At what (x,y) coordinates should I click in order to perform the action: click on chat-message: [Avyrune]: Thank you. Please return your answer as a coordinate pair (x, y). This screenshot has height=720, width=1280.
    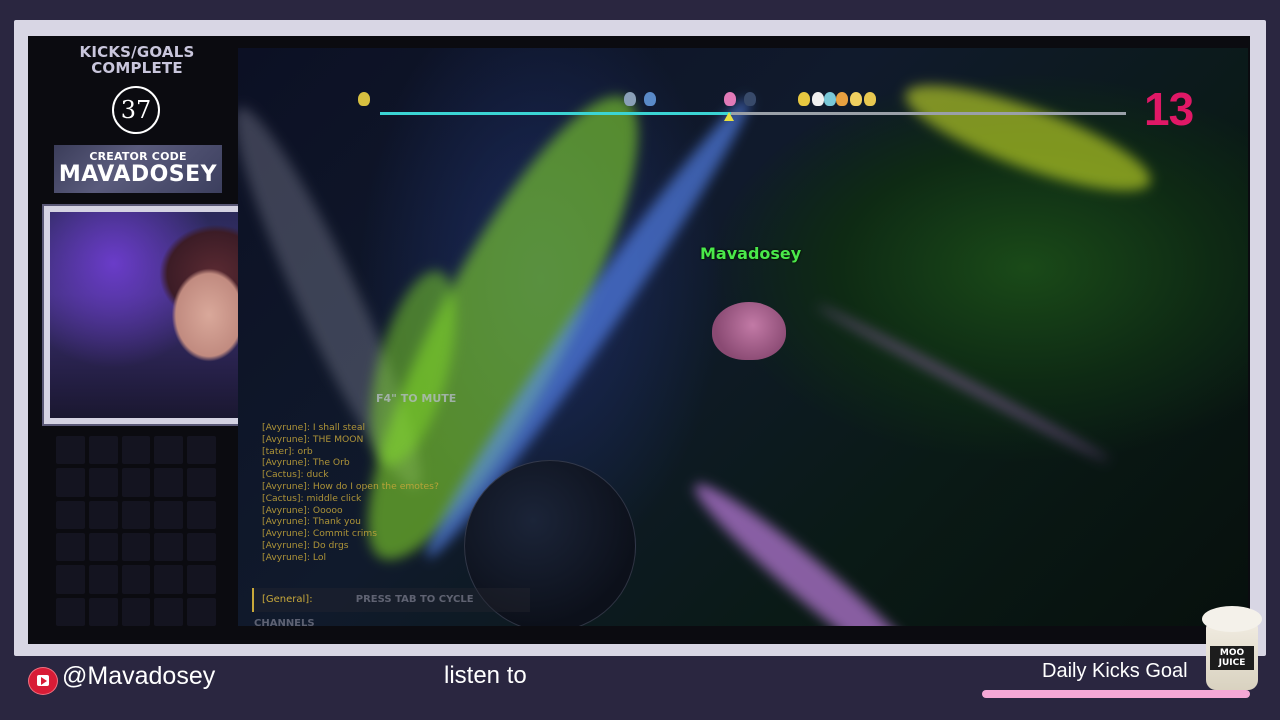
    Looking at the image, I should click on (311, 522).